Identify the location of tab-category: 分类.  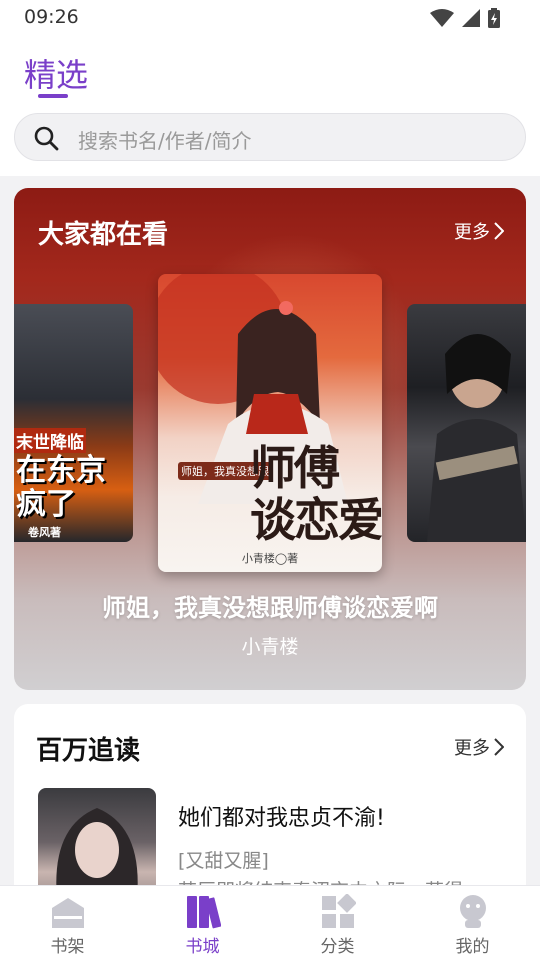
(337, 923).